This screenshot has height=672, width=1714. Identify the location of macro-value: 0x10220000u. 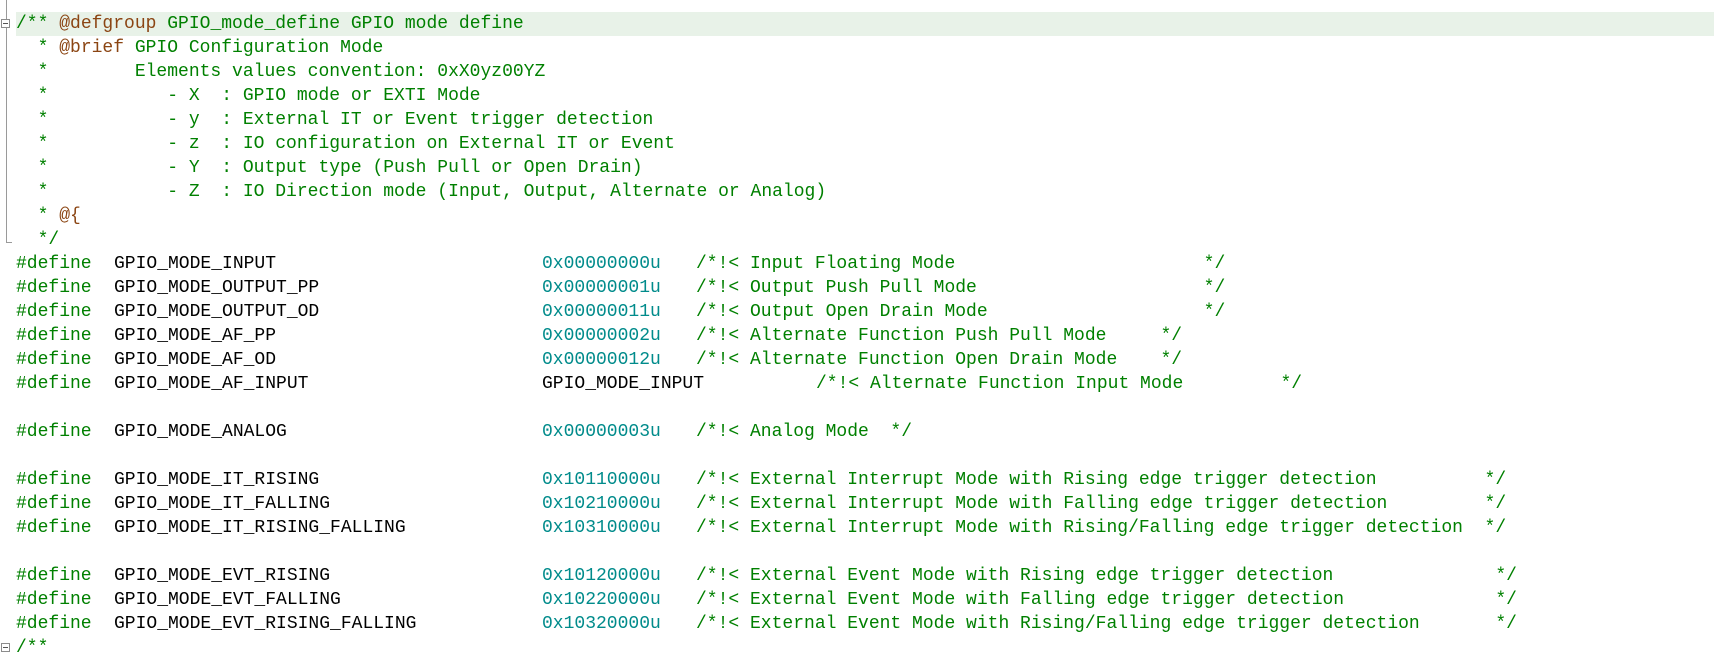
(601, 600).